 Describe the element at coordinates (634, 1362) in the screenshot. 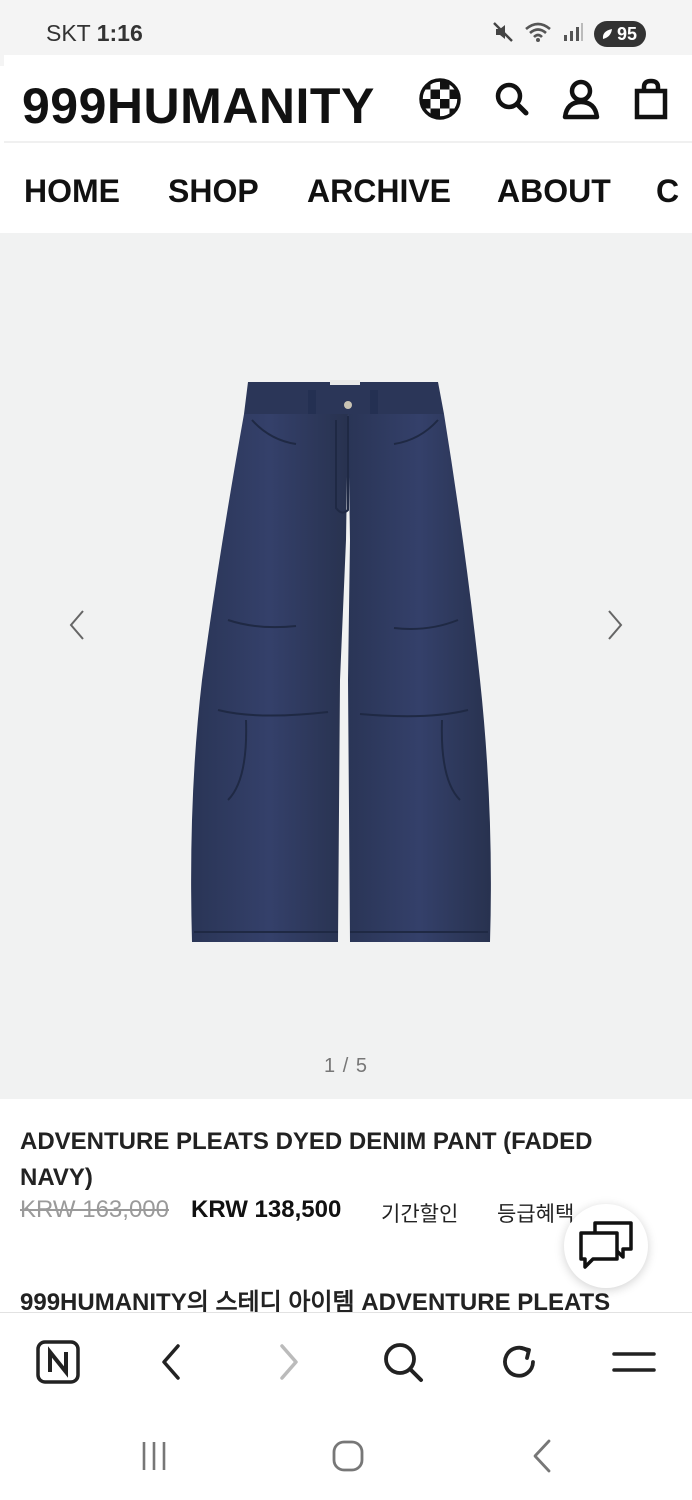

I see `menu-icon` at that location.